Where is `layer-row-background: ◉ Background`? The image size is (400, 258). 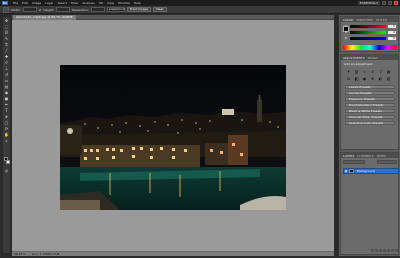 layer-row-background: ◉ Background is located at coordinates (371, 171).